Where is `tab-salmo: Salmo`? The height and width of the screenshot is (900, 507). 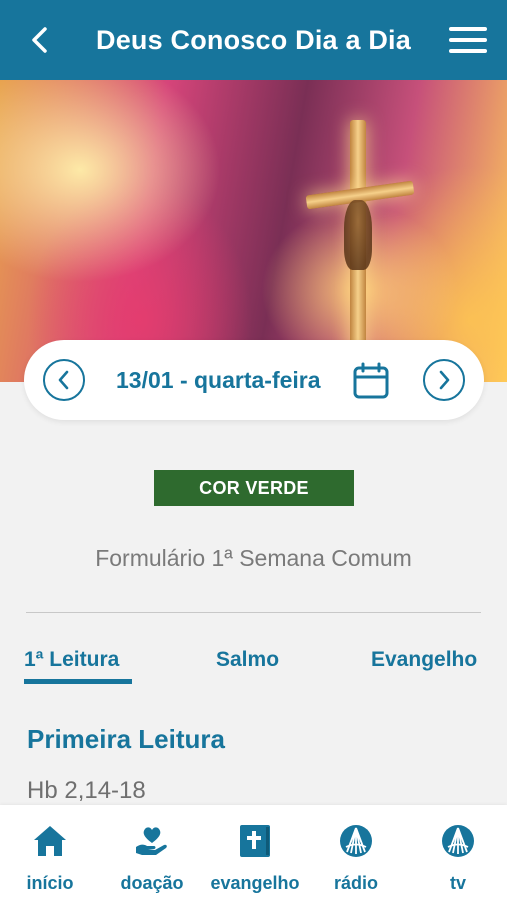
tab-salmo: Salmo is located at coordinates (247, 662).